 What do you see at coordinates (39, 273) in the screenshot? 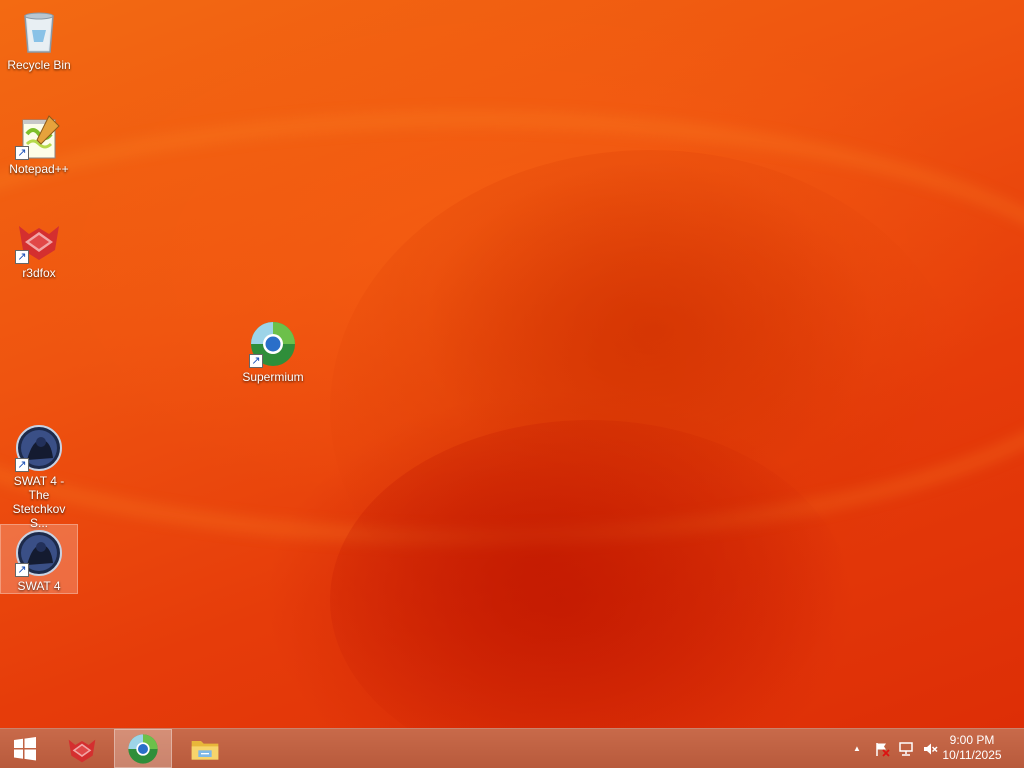
I see `desktop-icon-label: r3dfox` at bounding box center [39, 273].